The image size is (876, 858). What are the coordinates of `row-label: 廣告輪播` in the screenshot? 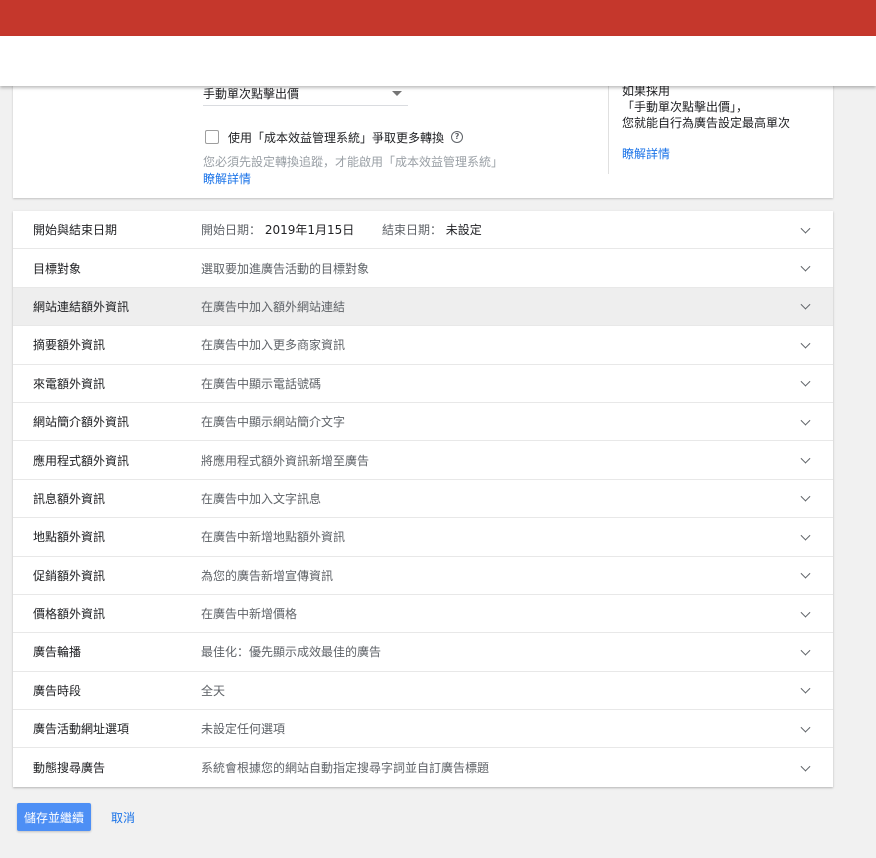 It's located at (57, 652).